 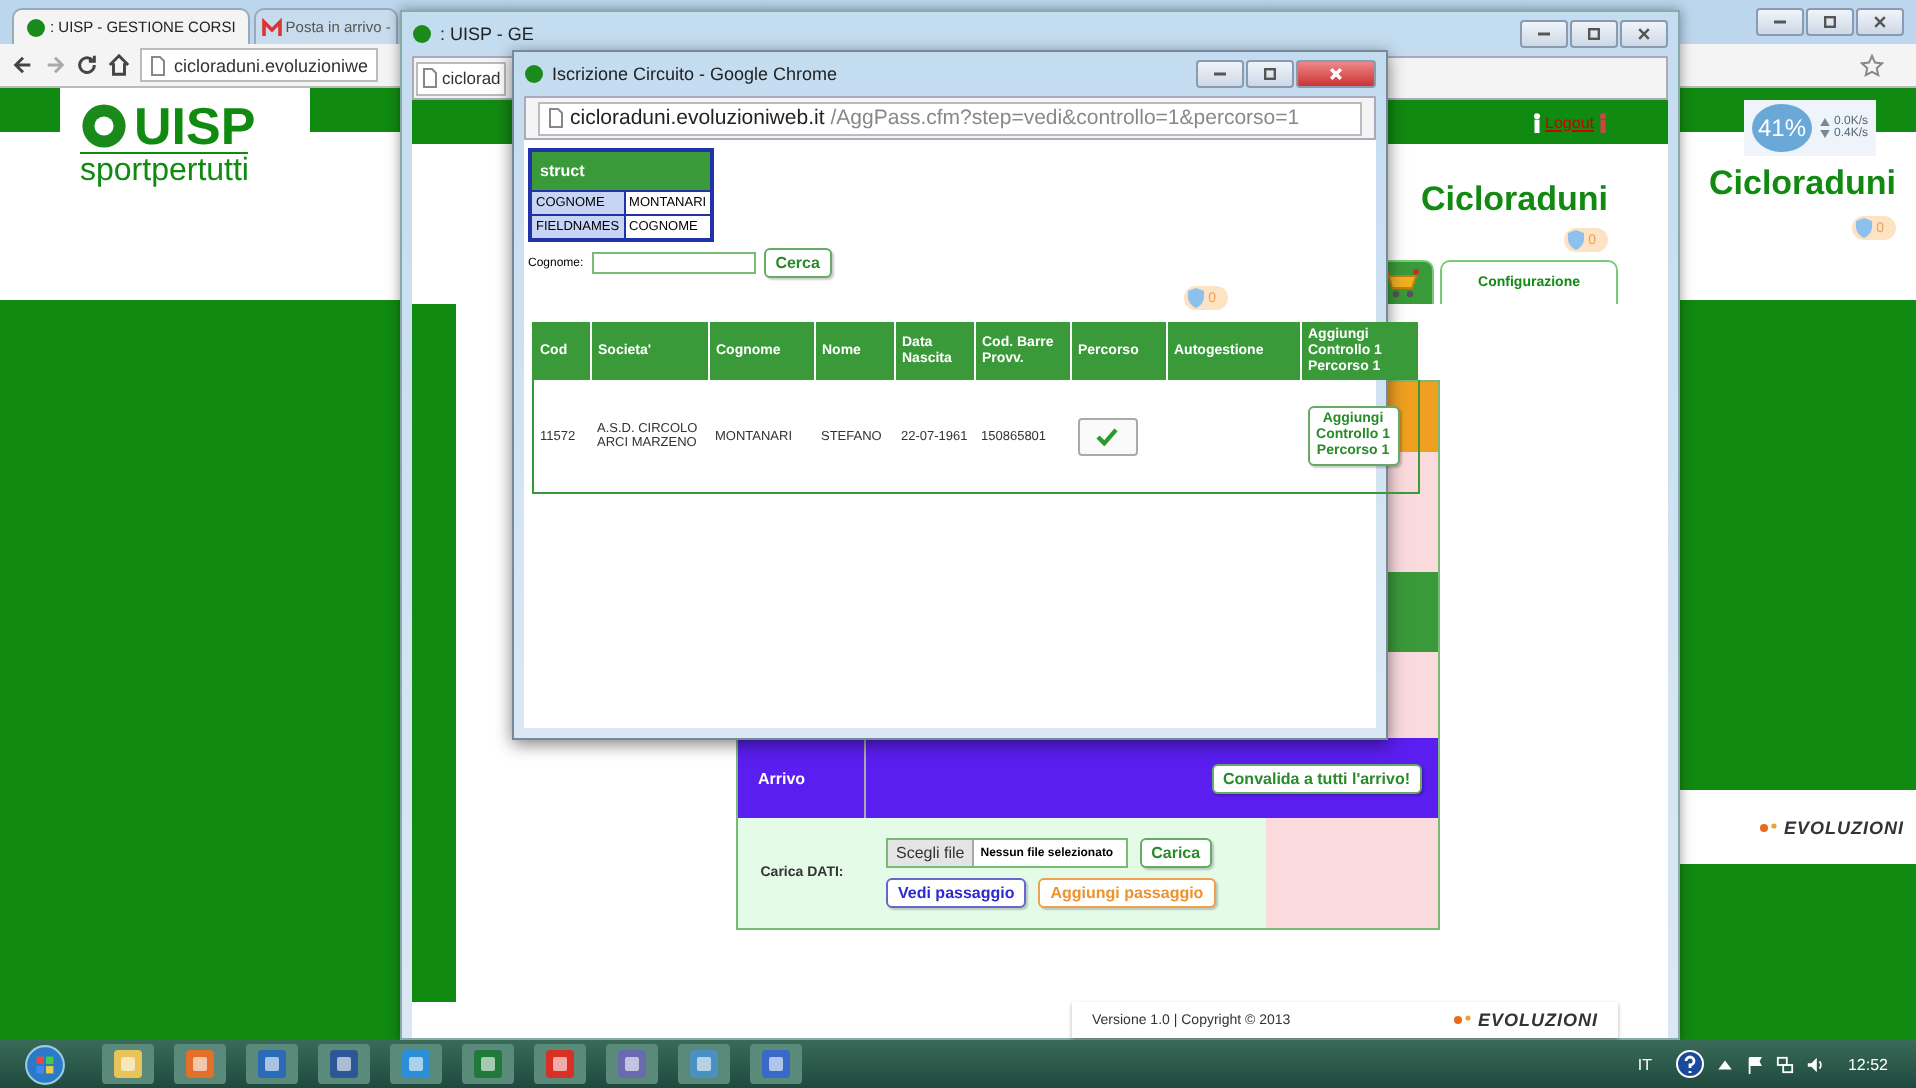 What do you see at coordinates (104, 126) in the screenshot?
I see `runner-logo-icon` at bounding box center [104, 126].